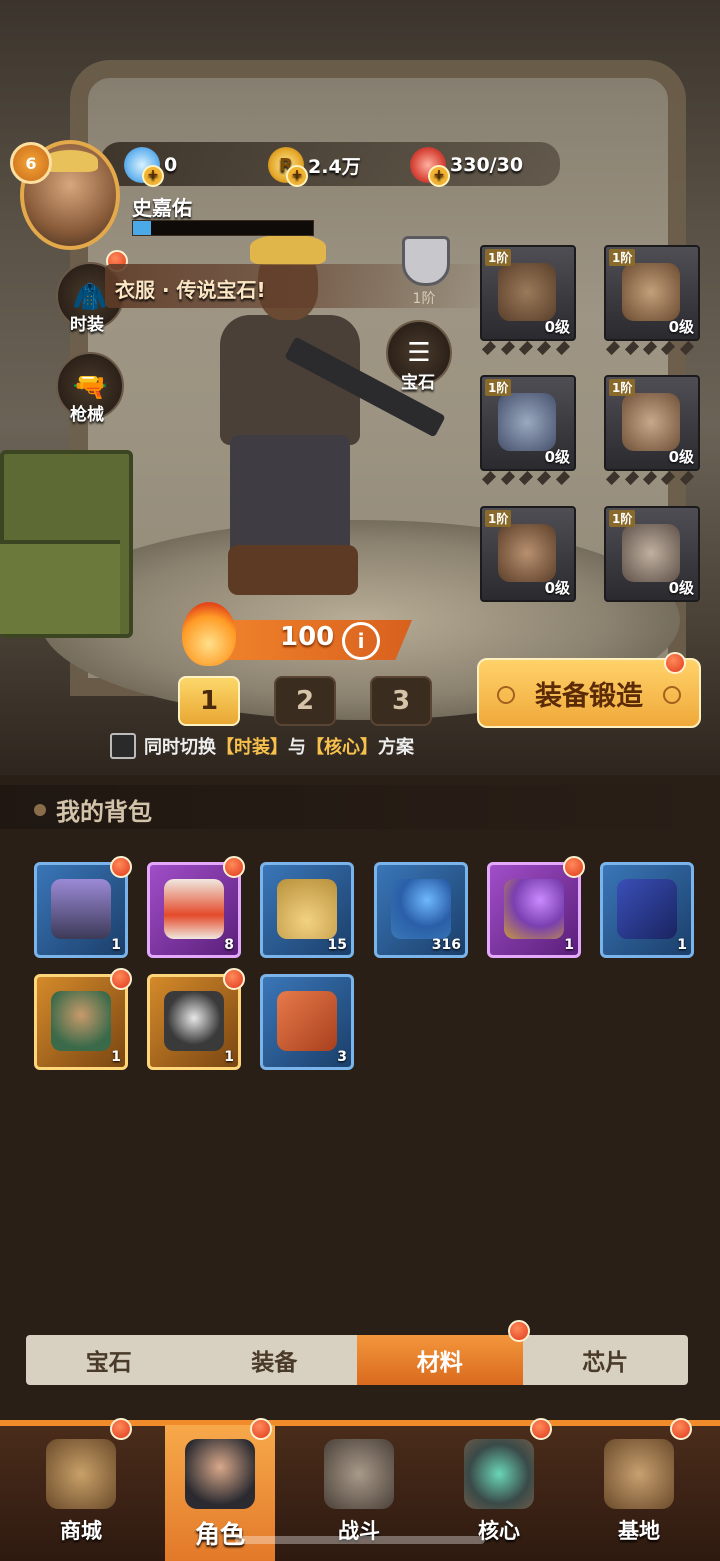  What do you see at coordinates (424, 299) in the screenshot?
I see `notice-tier-label: 1阶` at bounding box center [424, 299].